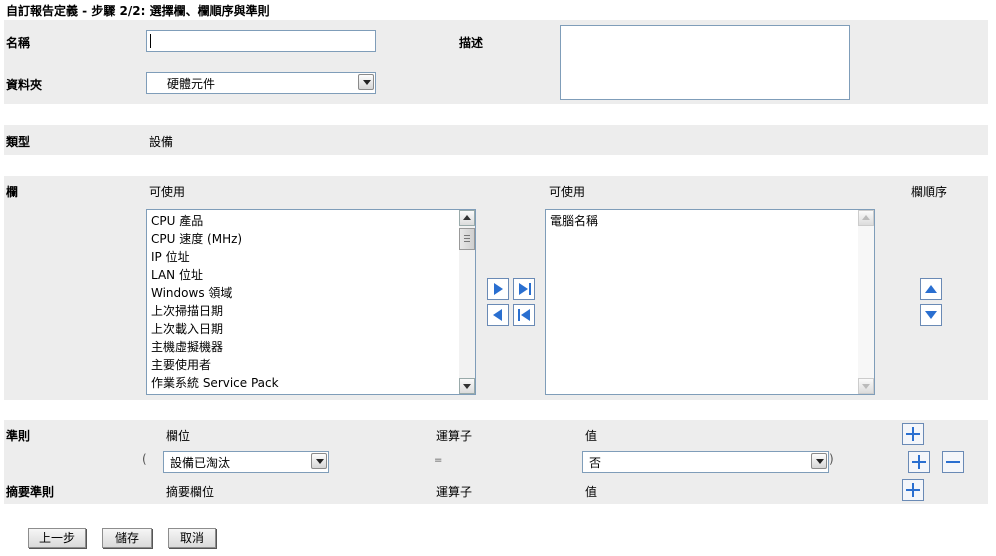 This screenshot has width=996, height=556. I want to click on move-all-right-button, so click(524, 289).